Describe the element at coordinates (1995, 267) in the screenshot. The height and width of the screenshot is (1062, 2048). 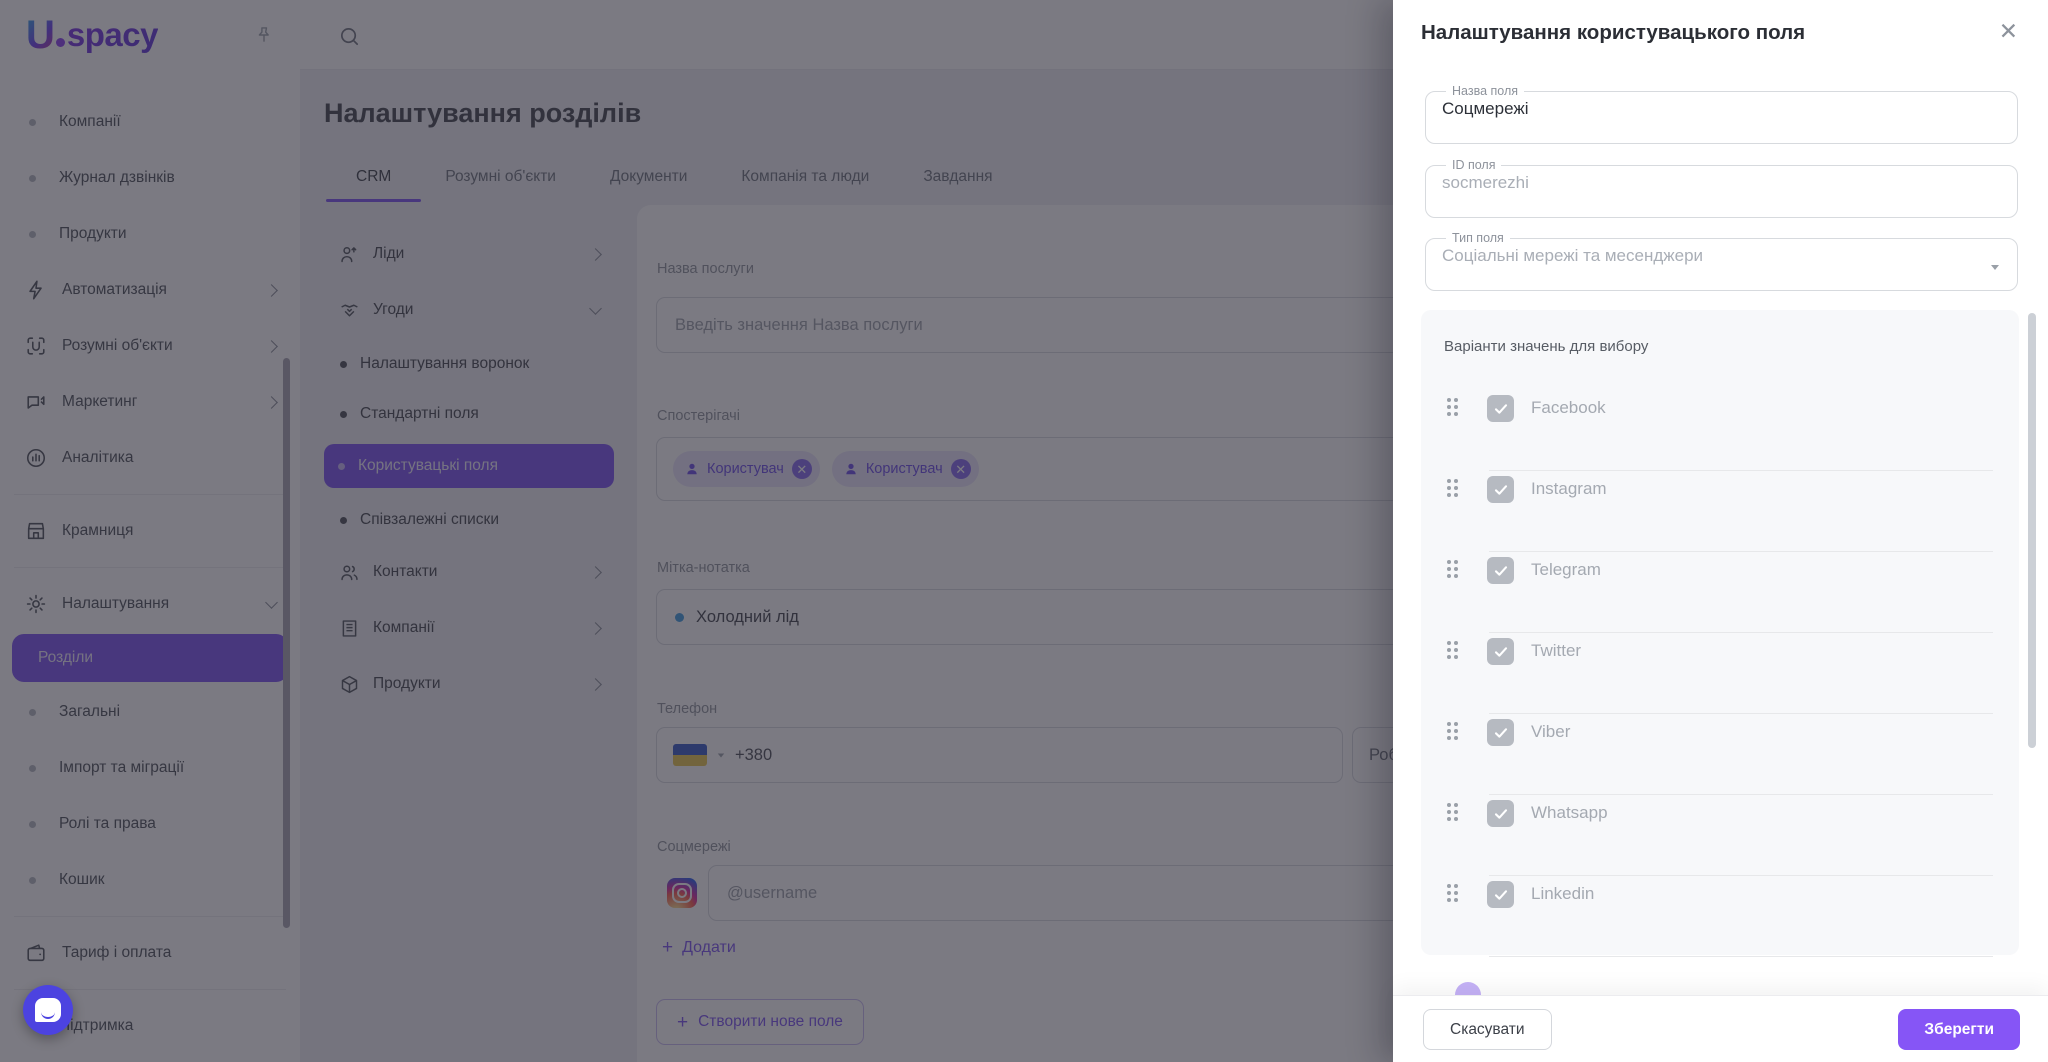
I see `select-caret-icon` at that location.